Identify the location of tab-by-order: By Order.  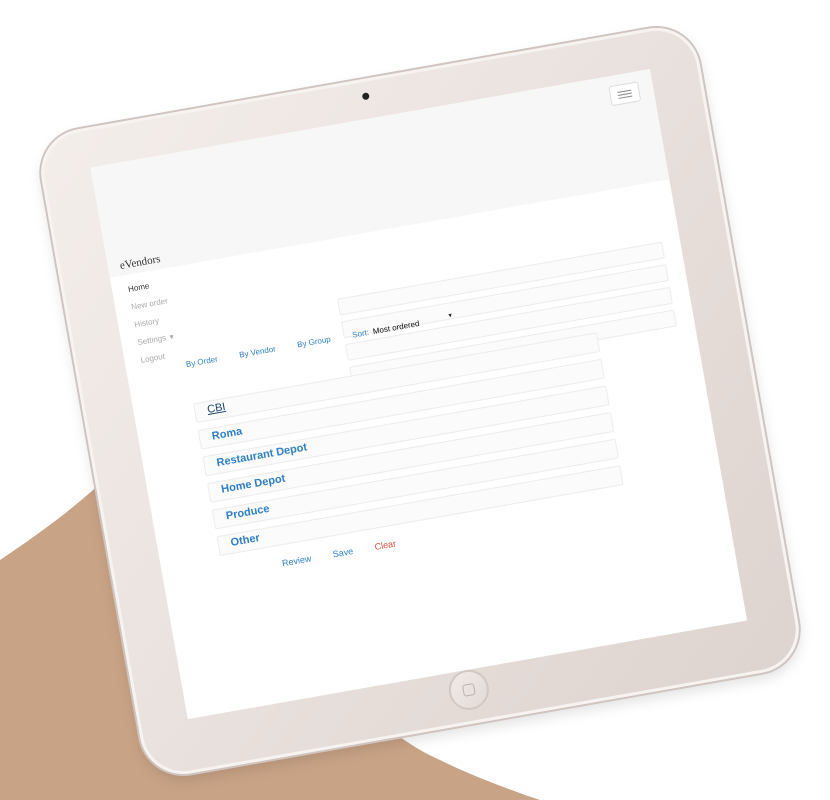
(201, 362).